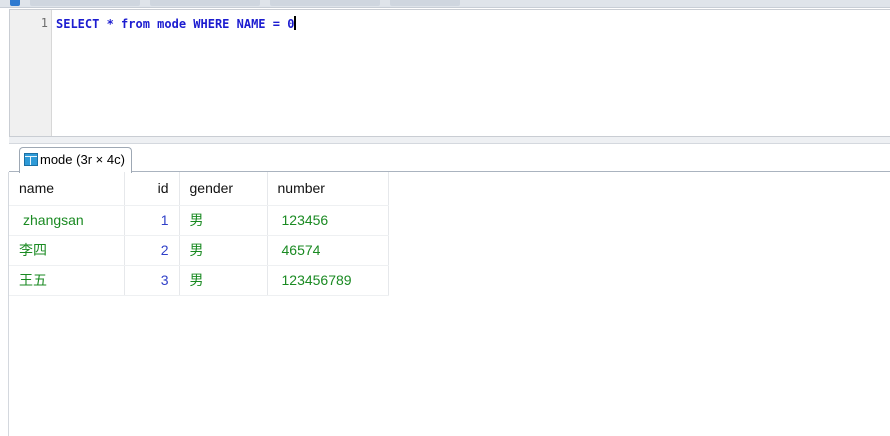 The image size is (890, 436). I want to click on table-row: zhangsan 1 男 123456, so click(199, 220).